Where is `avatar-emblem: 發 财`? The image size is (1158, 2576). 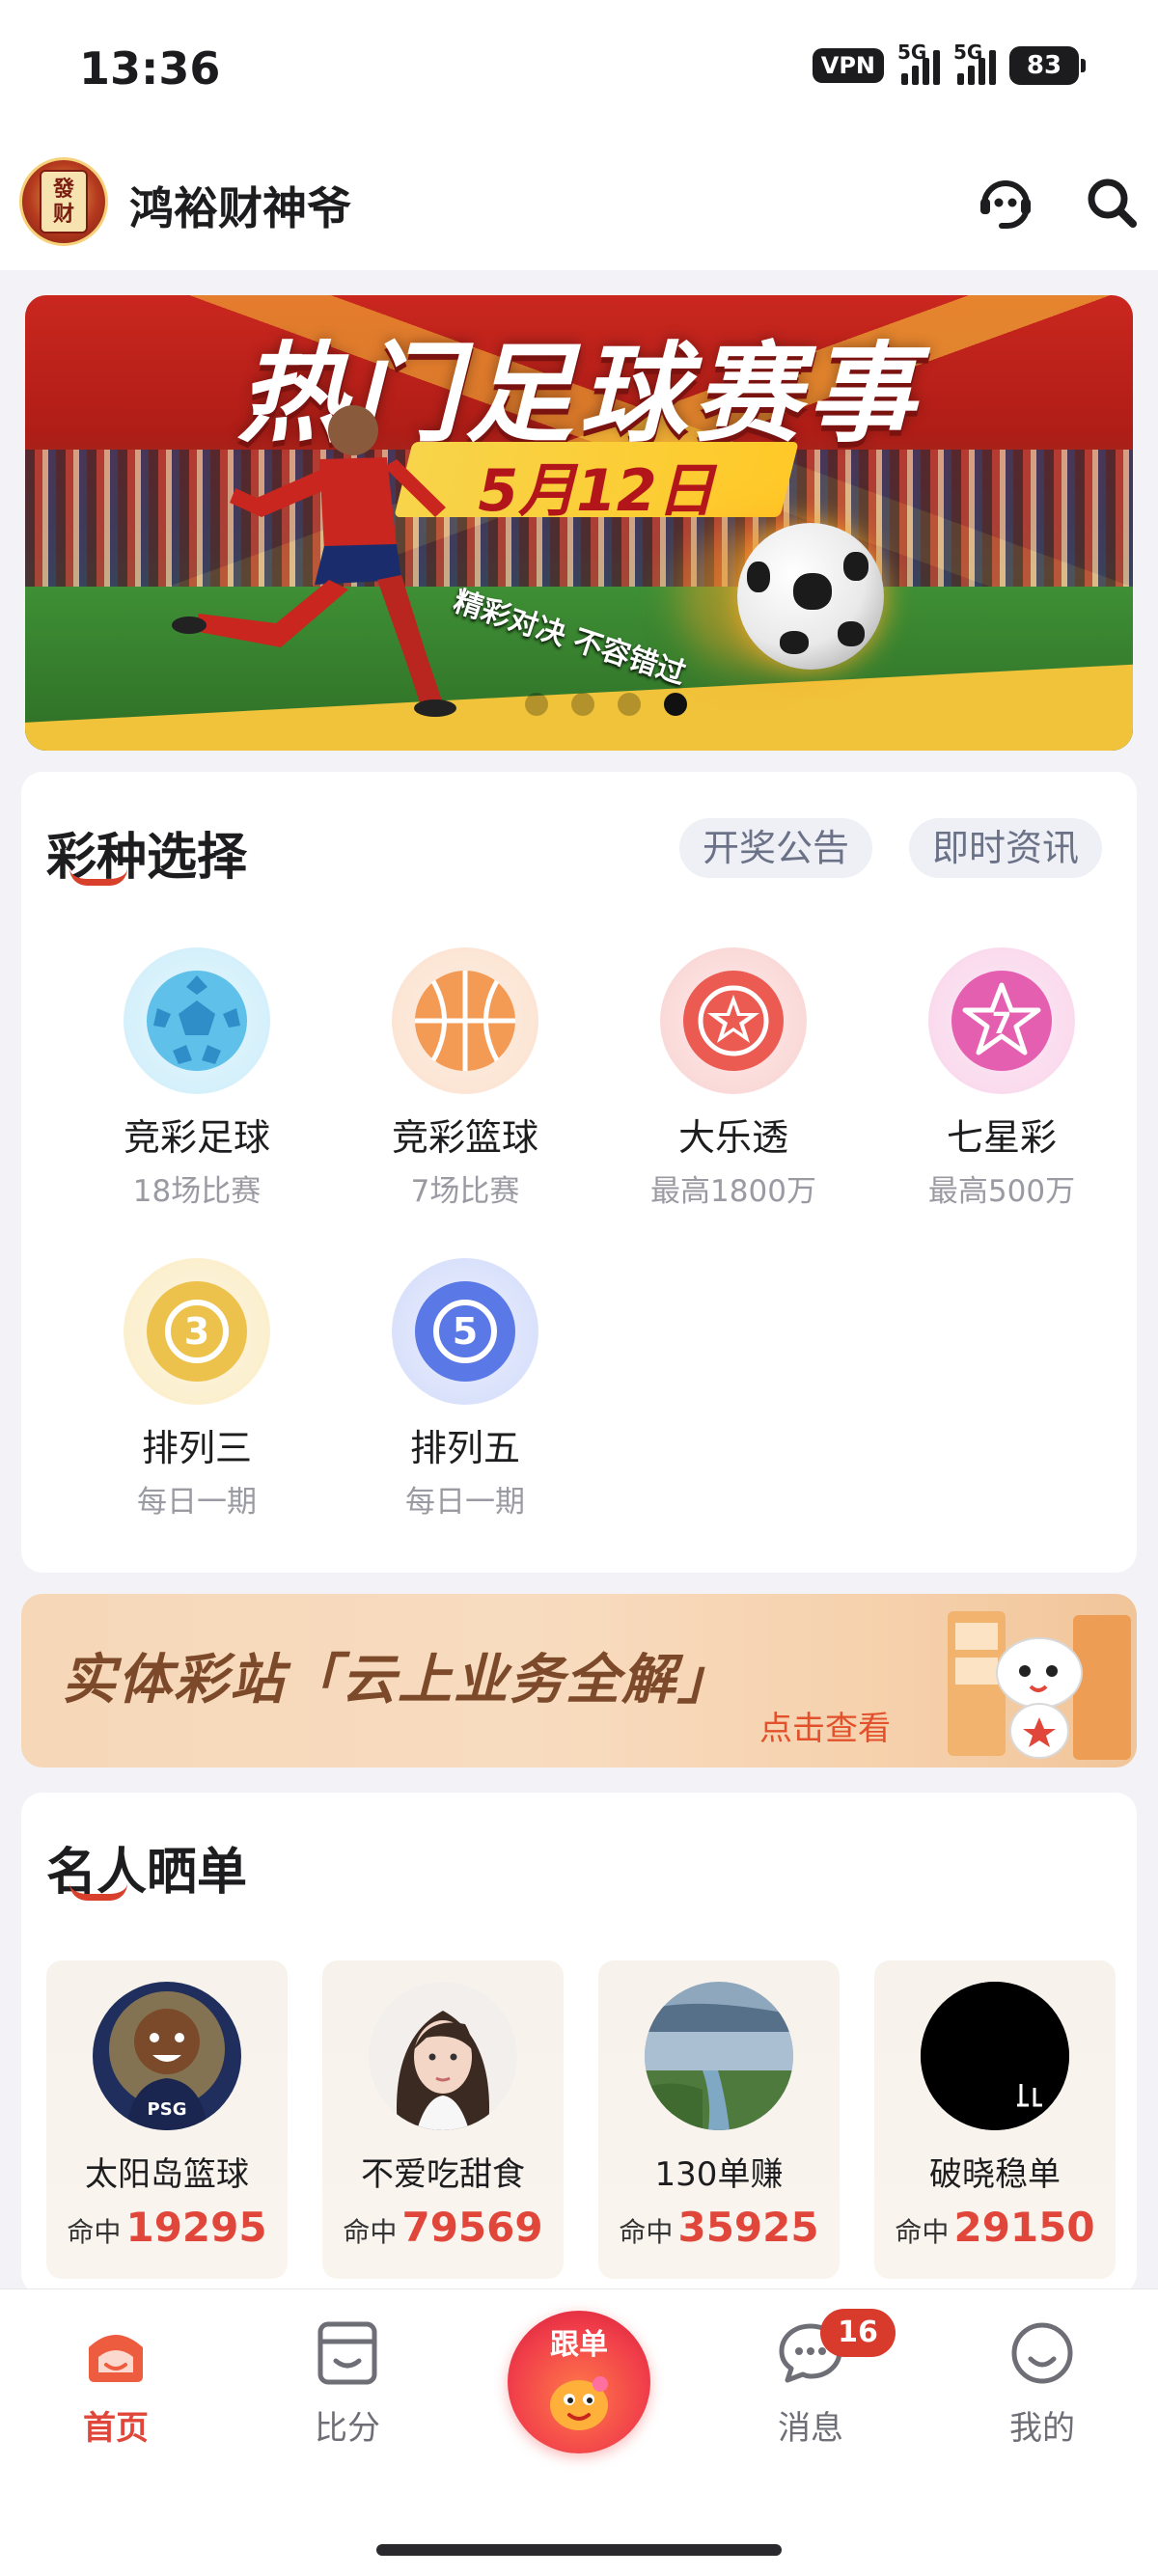 avatar-emblem: 發 财 is located at coordinates (64, 202).